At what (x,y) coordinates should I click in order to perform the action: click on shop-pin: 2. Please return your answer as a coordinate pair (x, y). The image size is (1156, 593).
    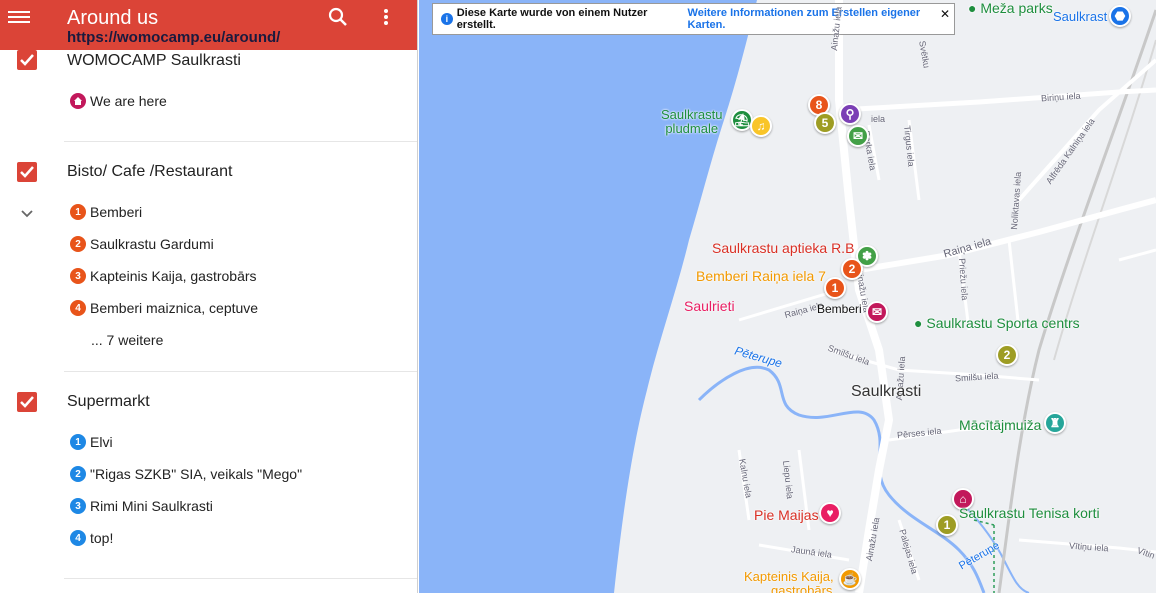
    Looking at the image, I should click on (1007, 355).